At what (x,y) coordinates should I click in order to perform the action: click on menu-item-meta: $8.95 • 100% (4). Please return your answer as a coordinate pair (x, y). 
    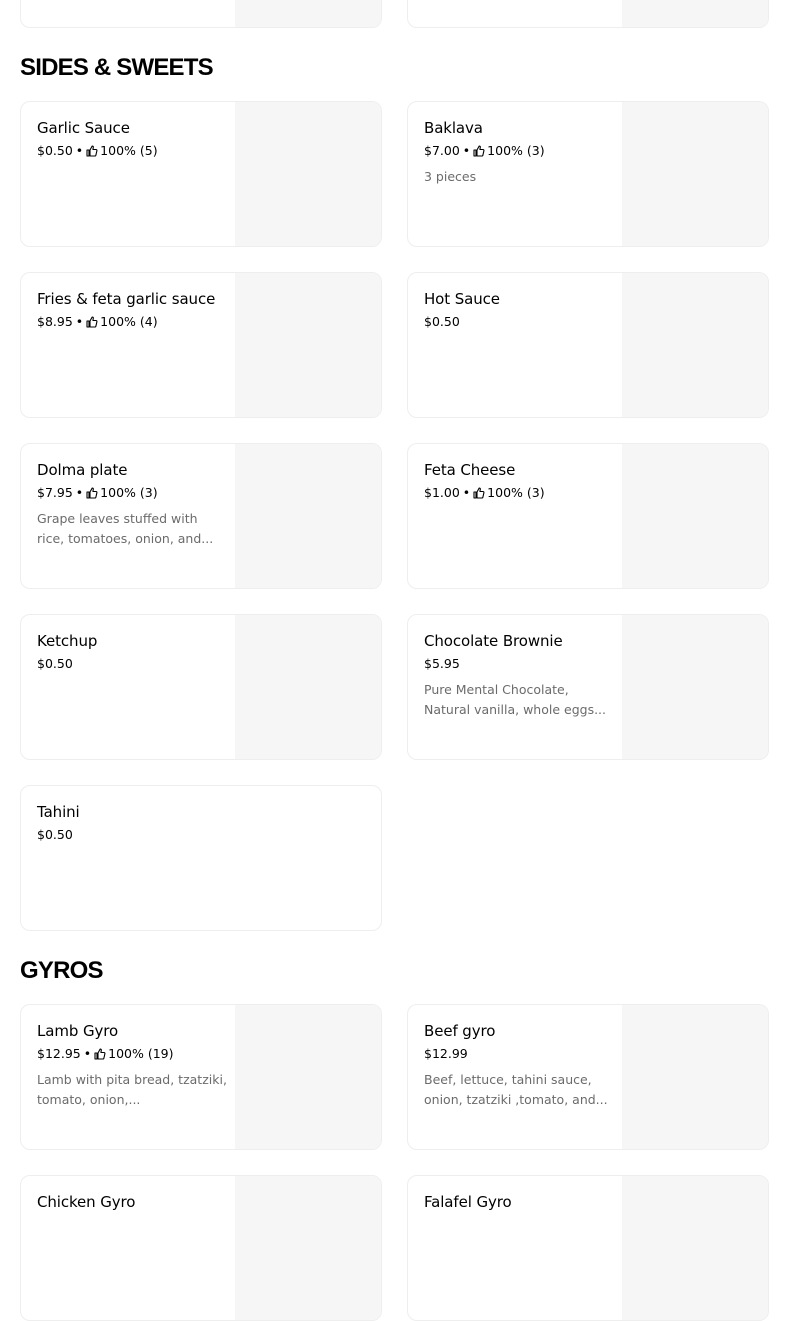
    Looking at the image, I should click on (132, 322).